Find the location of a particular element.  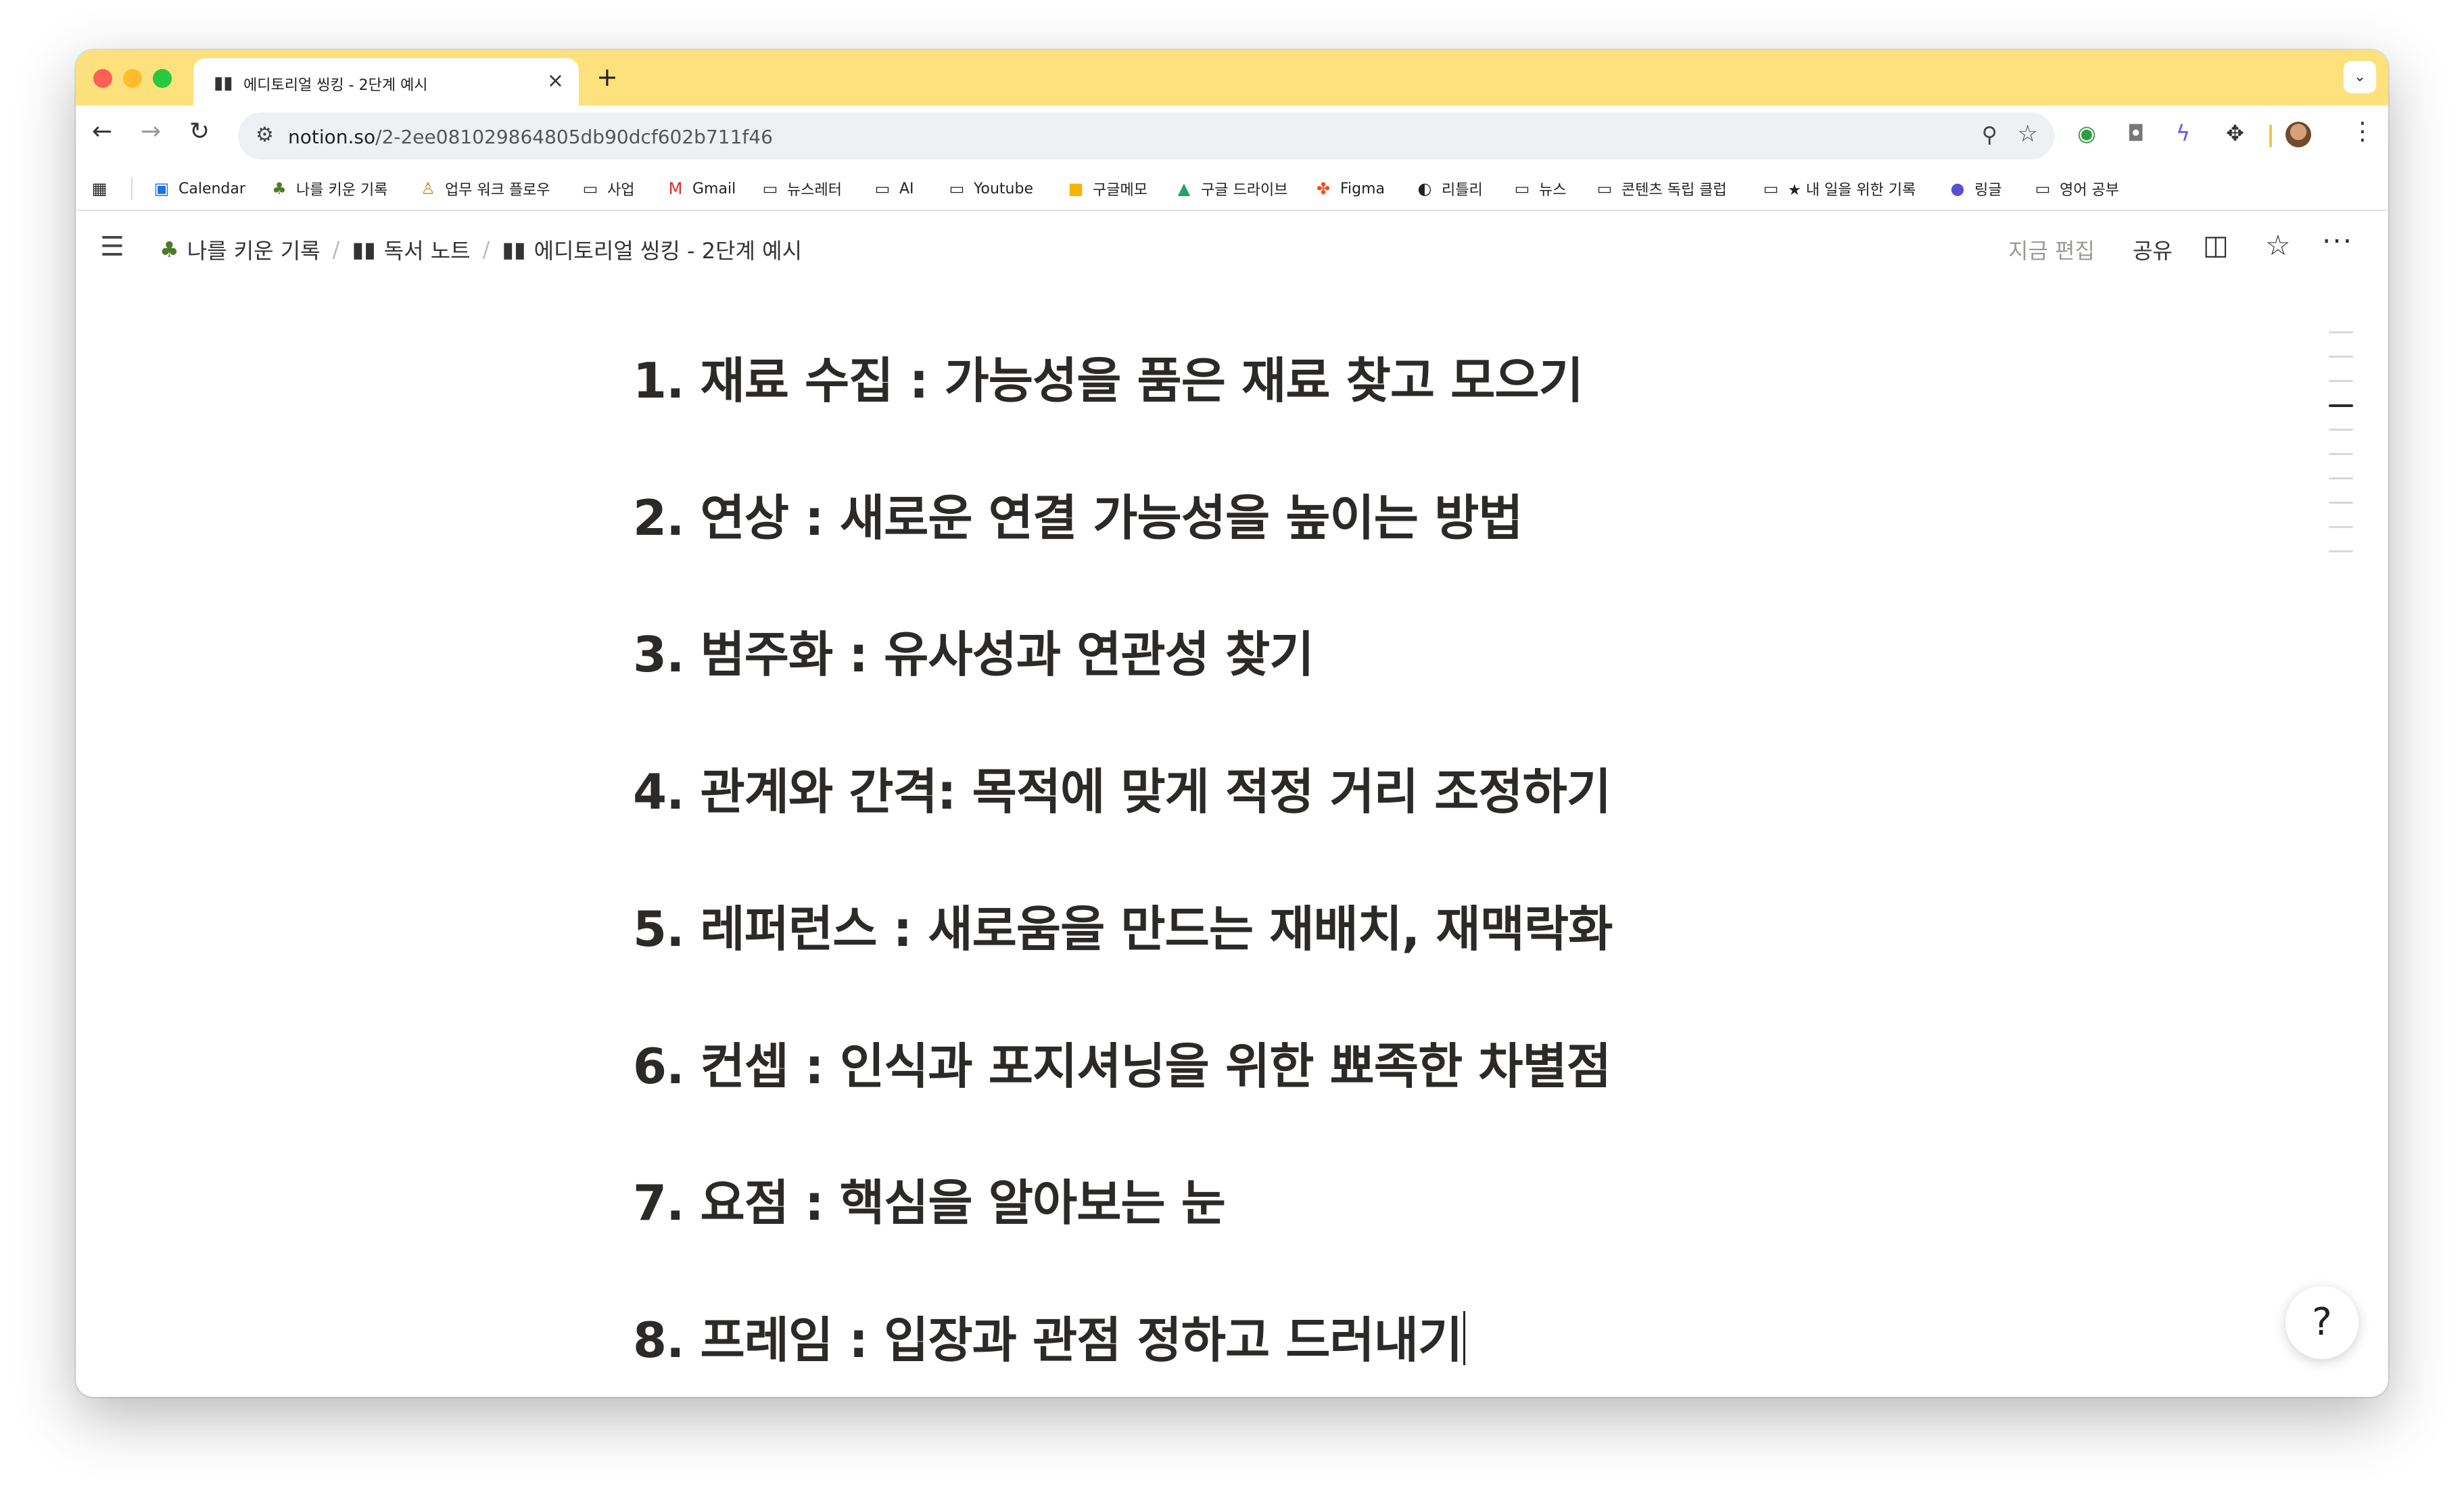

bookmark-label: 영어 공부 is located at coordinates (2089, 190).